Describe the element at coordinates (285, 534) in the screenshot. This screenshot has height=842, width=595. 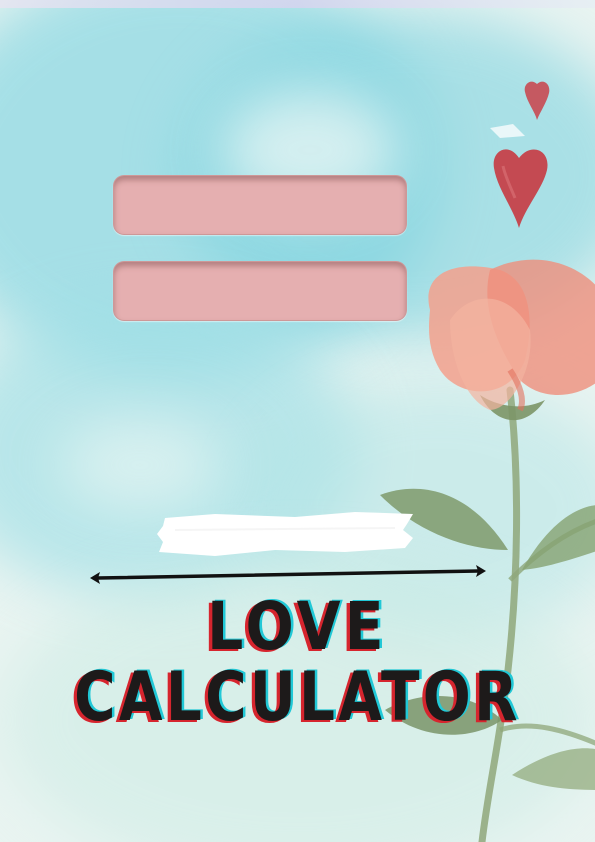
I see `white-brush-stroke` at that location.